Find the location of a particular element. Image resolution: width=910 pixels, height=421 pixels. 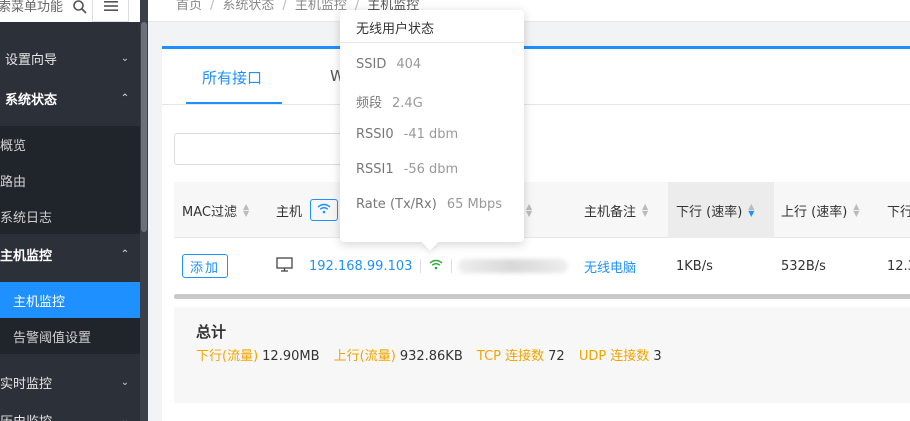

tooltip-row-ssid: SSID 404 is located at coordinates (388, 64).